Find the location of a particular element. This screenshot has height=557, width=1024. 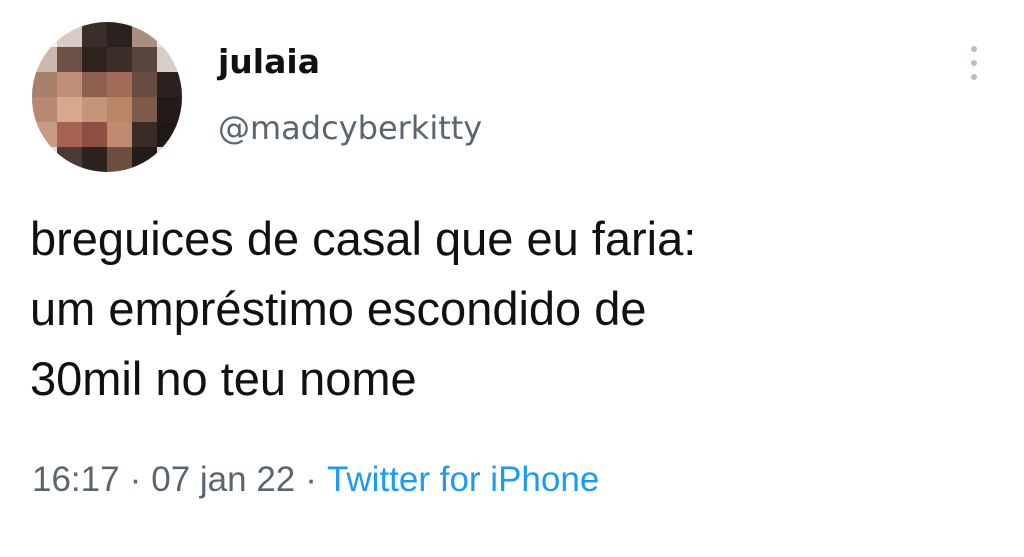

pixelated-avatar-image is located at coordinates (107, 97).